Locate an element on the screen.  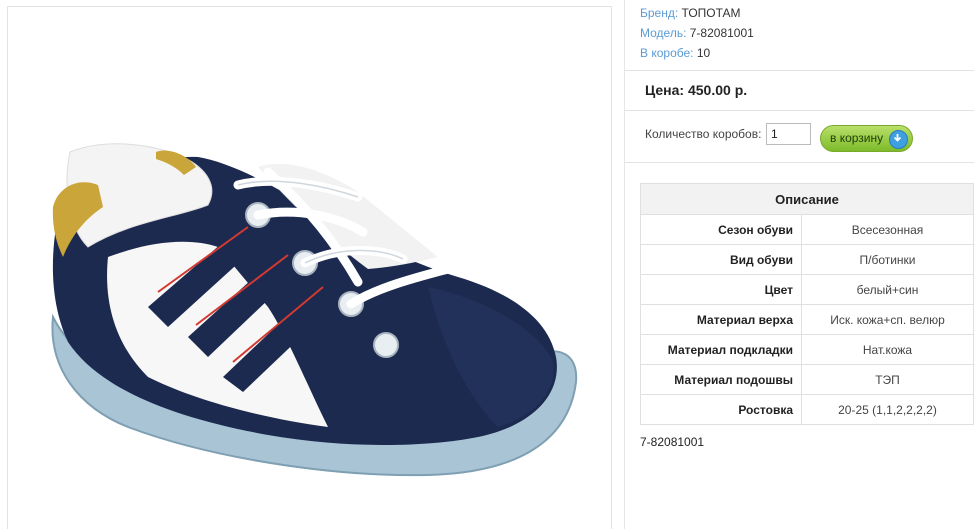
table-row: Материал подкладки Нат.кожа is located at coordinates (807, 349).